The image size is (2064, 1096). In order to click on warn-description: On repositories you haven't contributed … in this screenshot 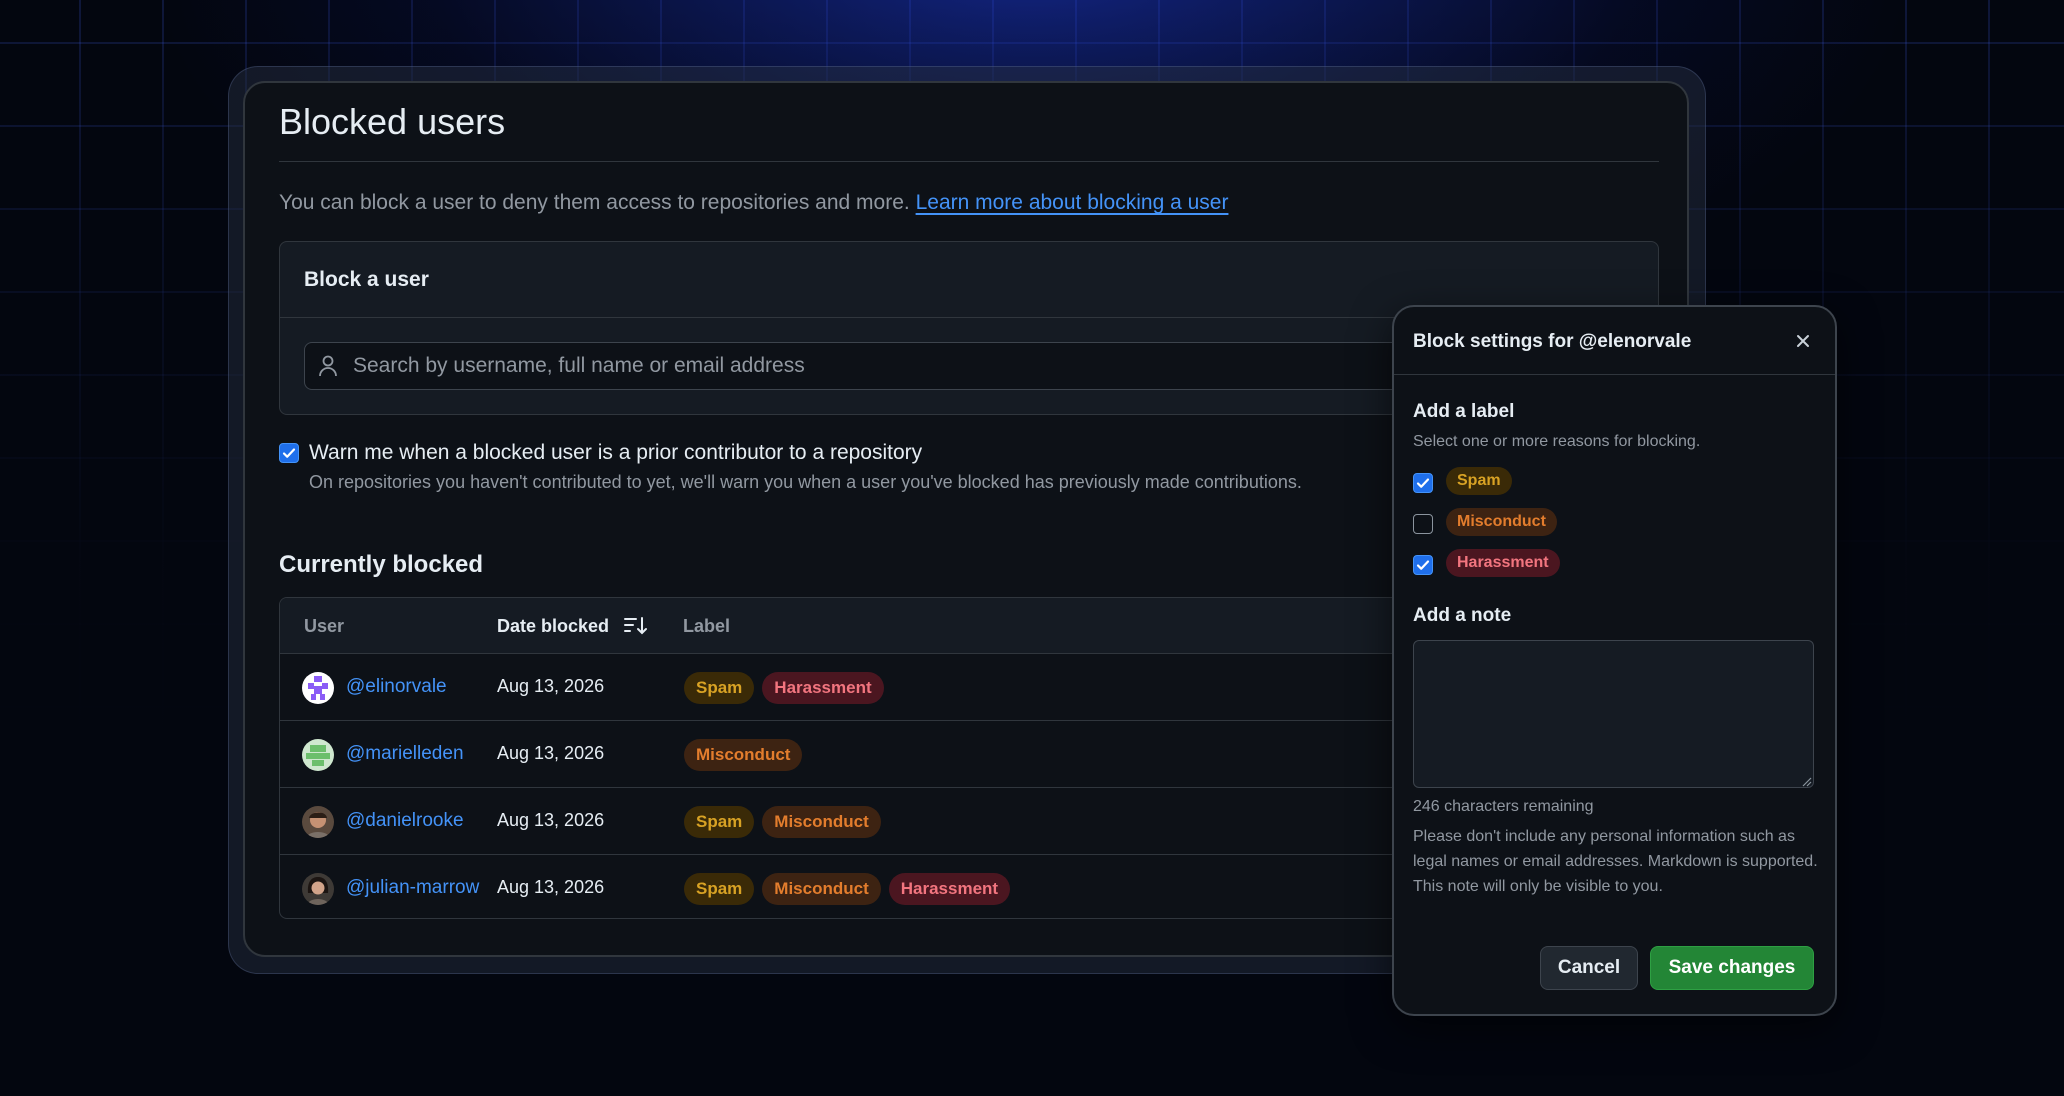, I will do `click(805, 482)`.